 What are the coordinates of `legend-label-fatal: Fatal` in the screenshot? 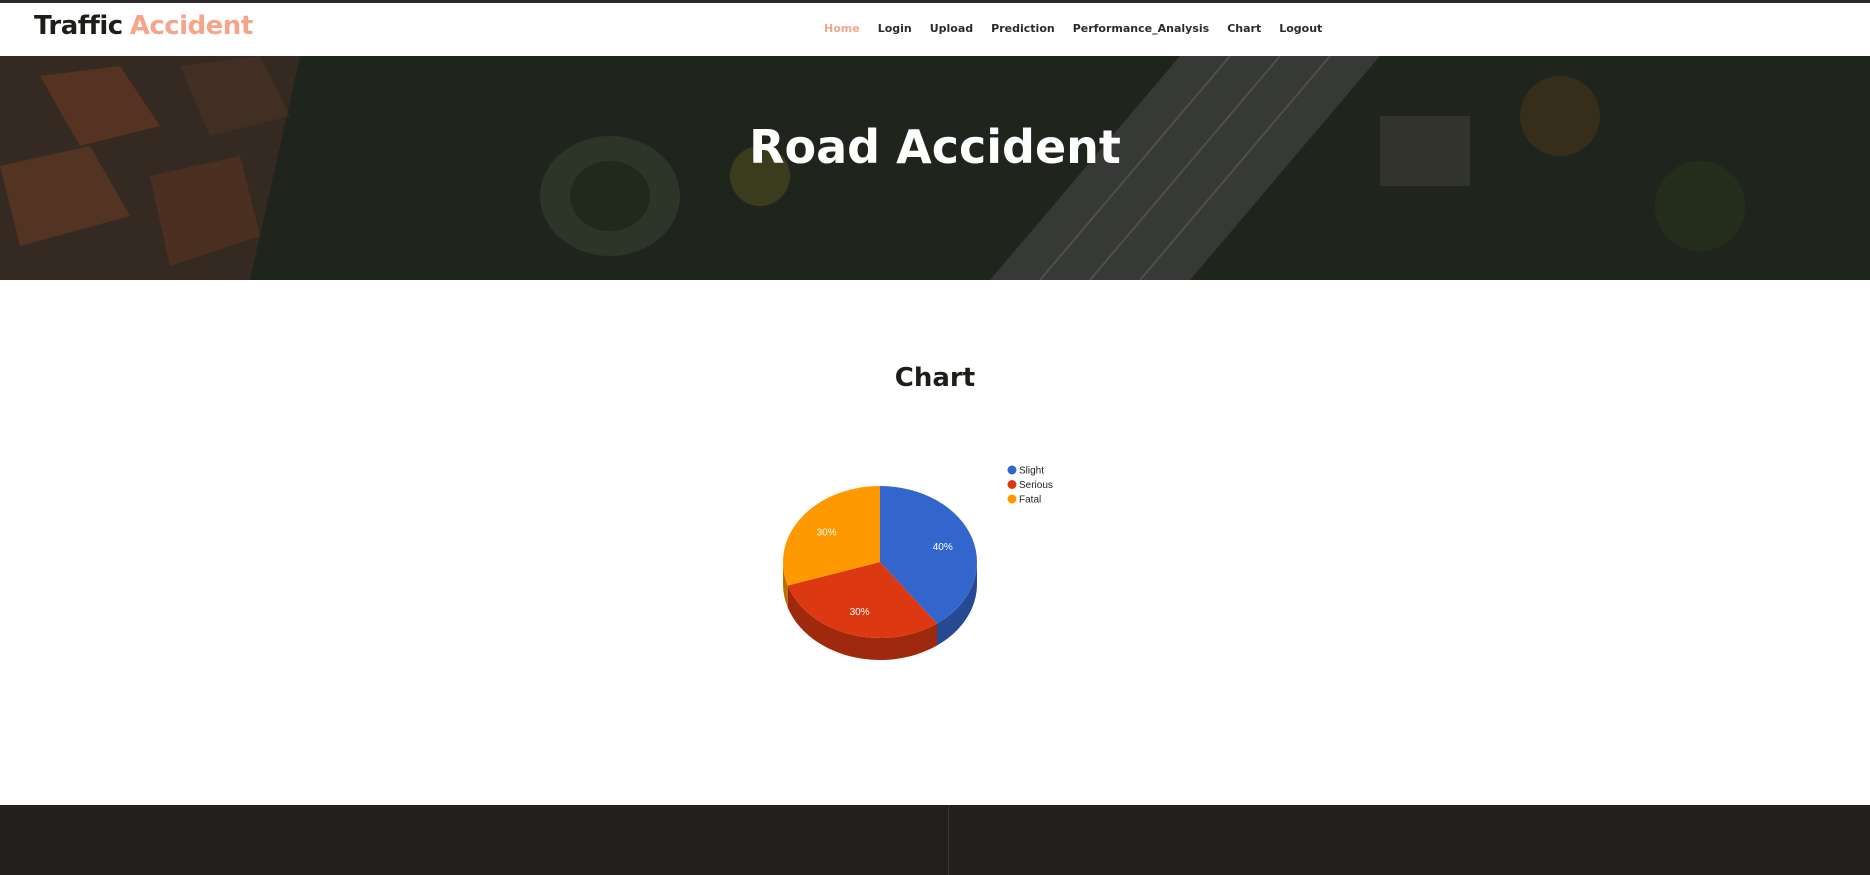 It's located at (1030, 500).